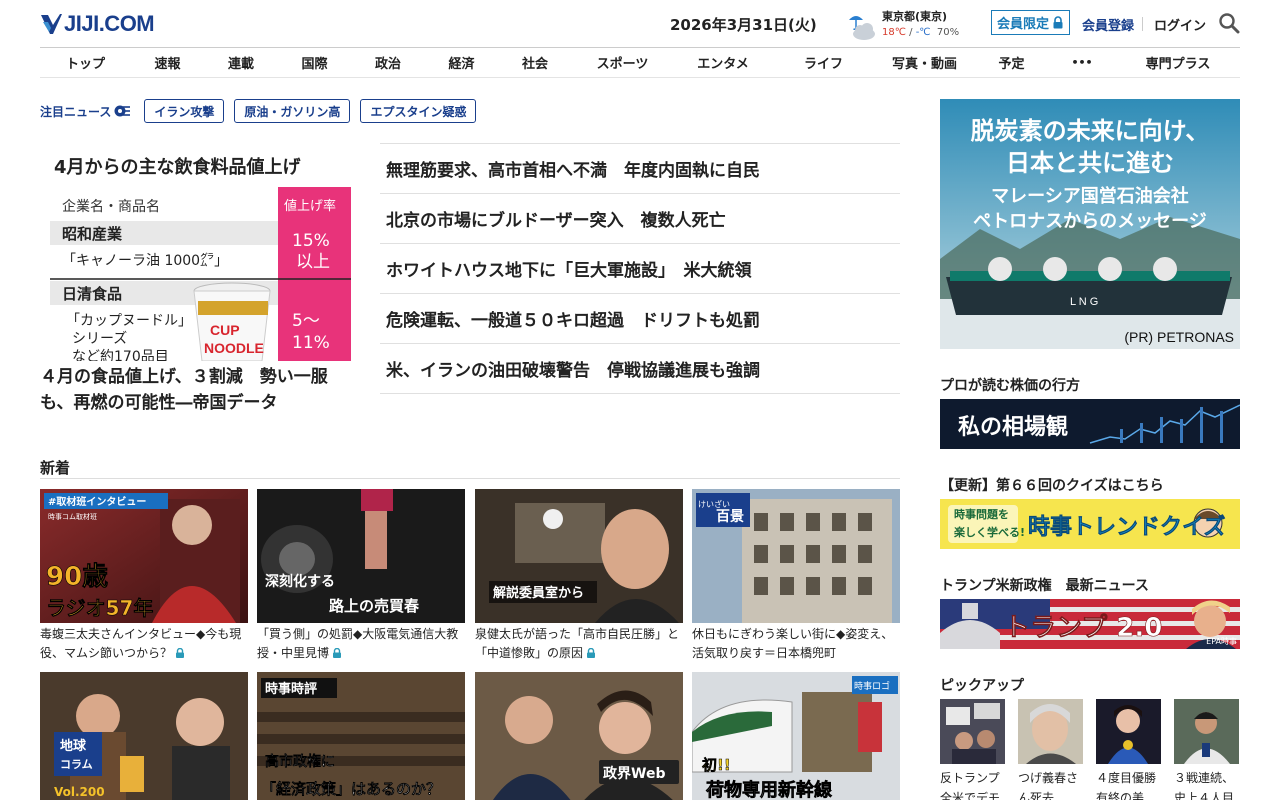 This screenshot has width=1280, height=800. Describe the element at coordinates (1108, 24) in the screenshot. I see `register-link: 会員登録` at that location.